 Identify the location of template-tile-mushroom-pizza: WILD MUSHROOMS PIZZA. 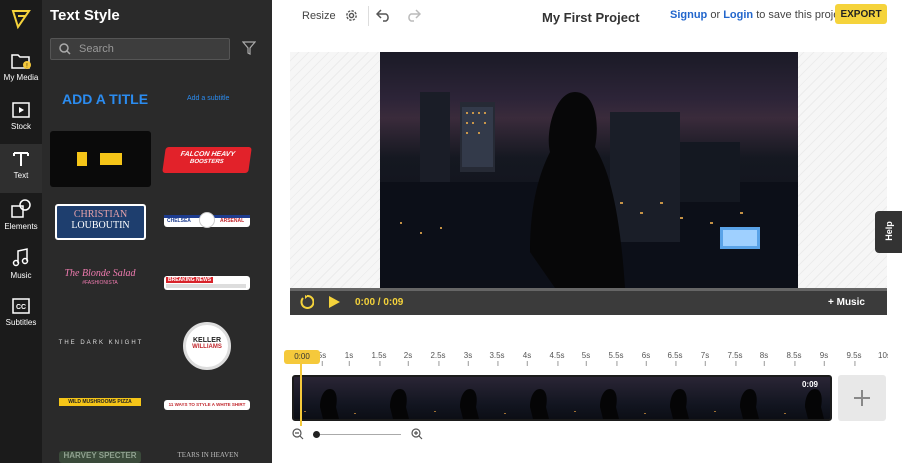
(100, 406).